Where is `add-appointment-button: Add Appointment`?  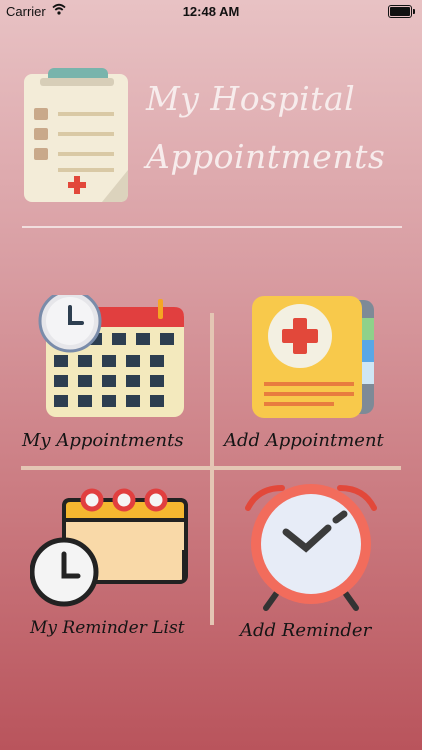
add-appointment-button: Add Appointment is located at coordinates (311, 375).